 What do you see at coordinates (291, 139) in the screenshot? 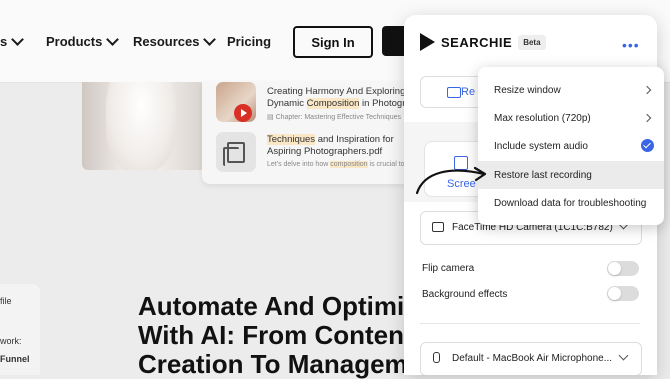
I see `result-title-highlight: Techniques` at bounding box center [291, 139].